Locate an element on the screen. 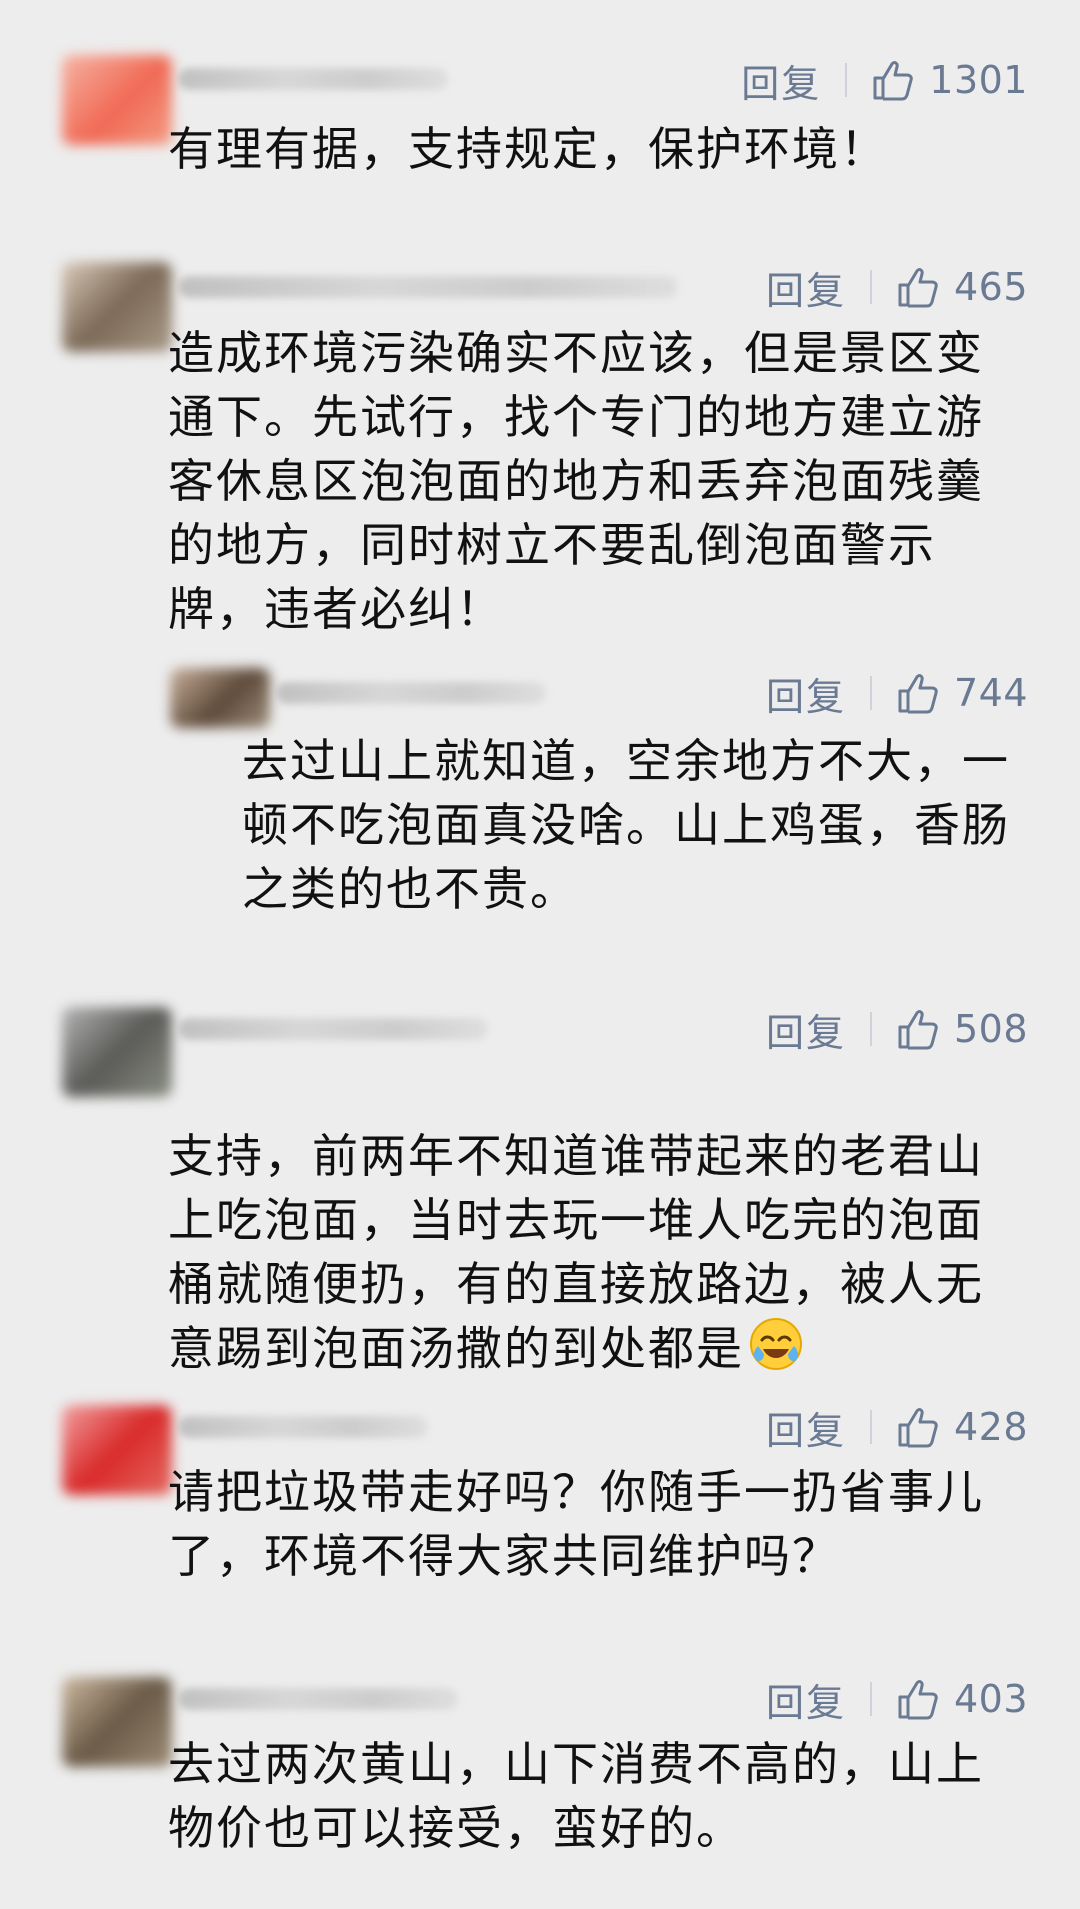 This screenshot has width=1080, height=1909. like-count: 508 is located at coordinates (990, 1029).